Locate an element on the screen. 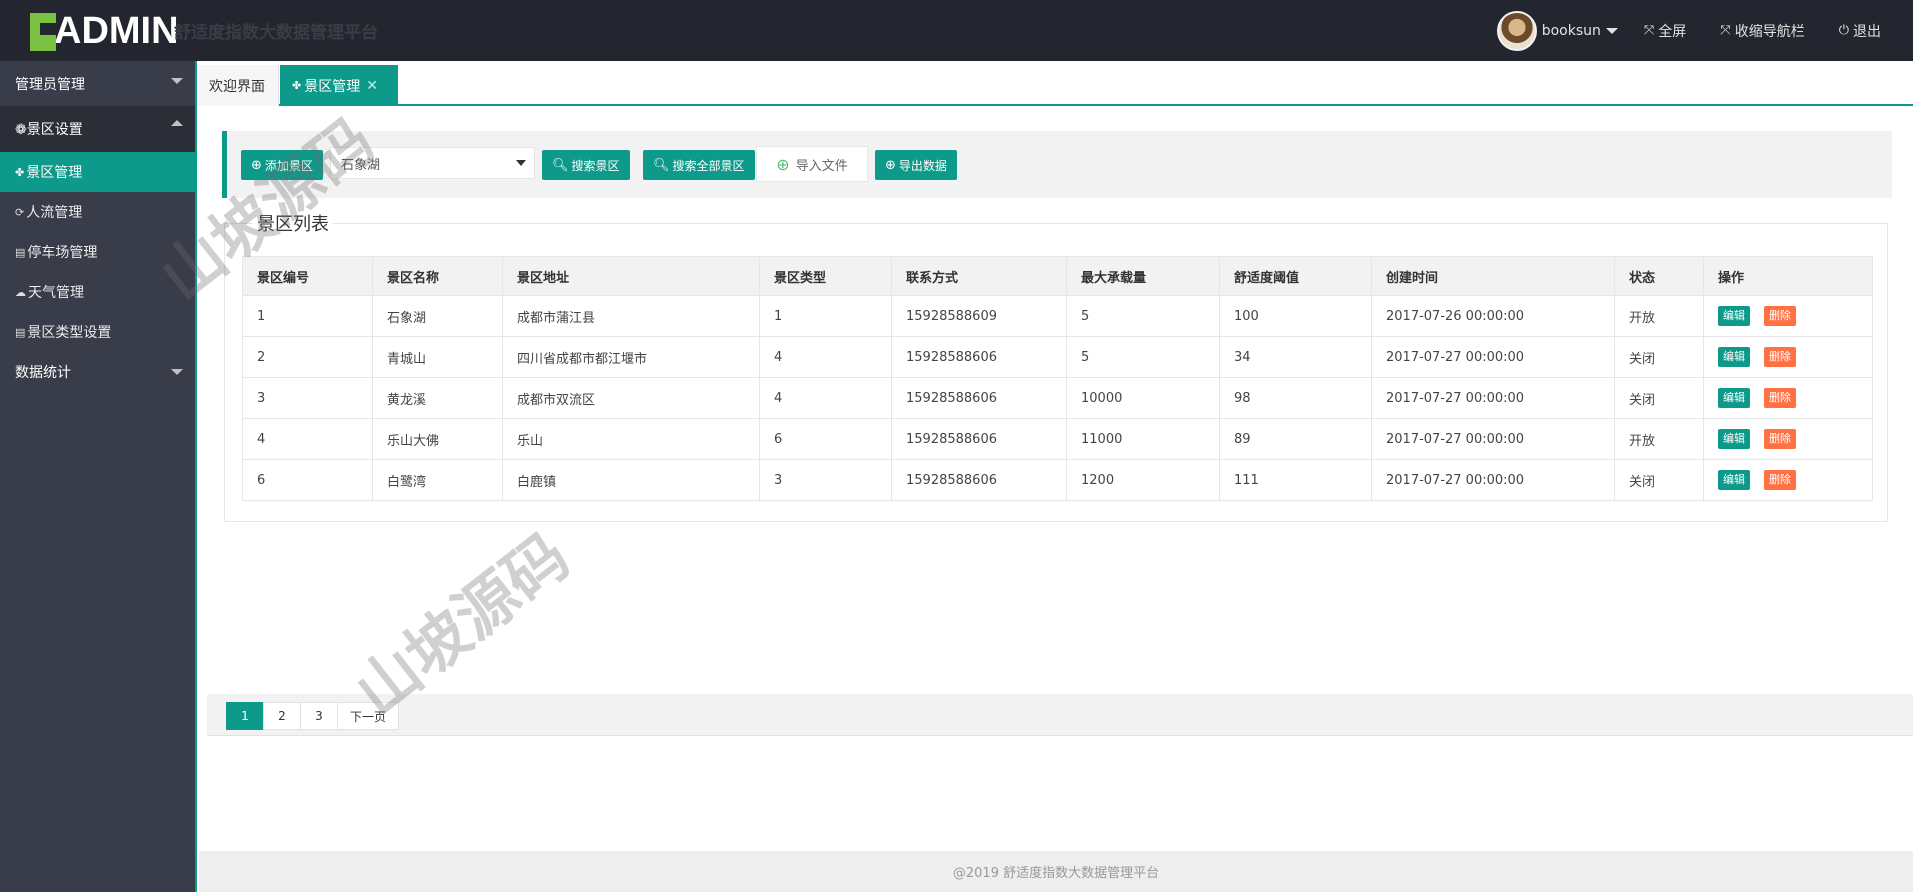 The width and height of the screenshot is (1913, 892). table-cell: 11000 is located at coordinates (1143, 439).